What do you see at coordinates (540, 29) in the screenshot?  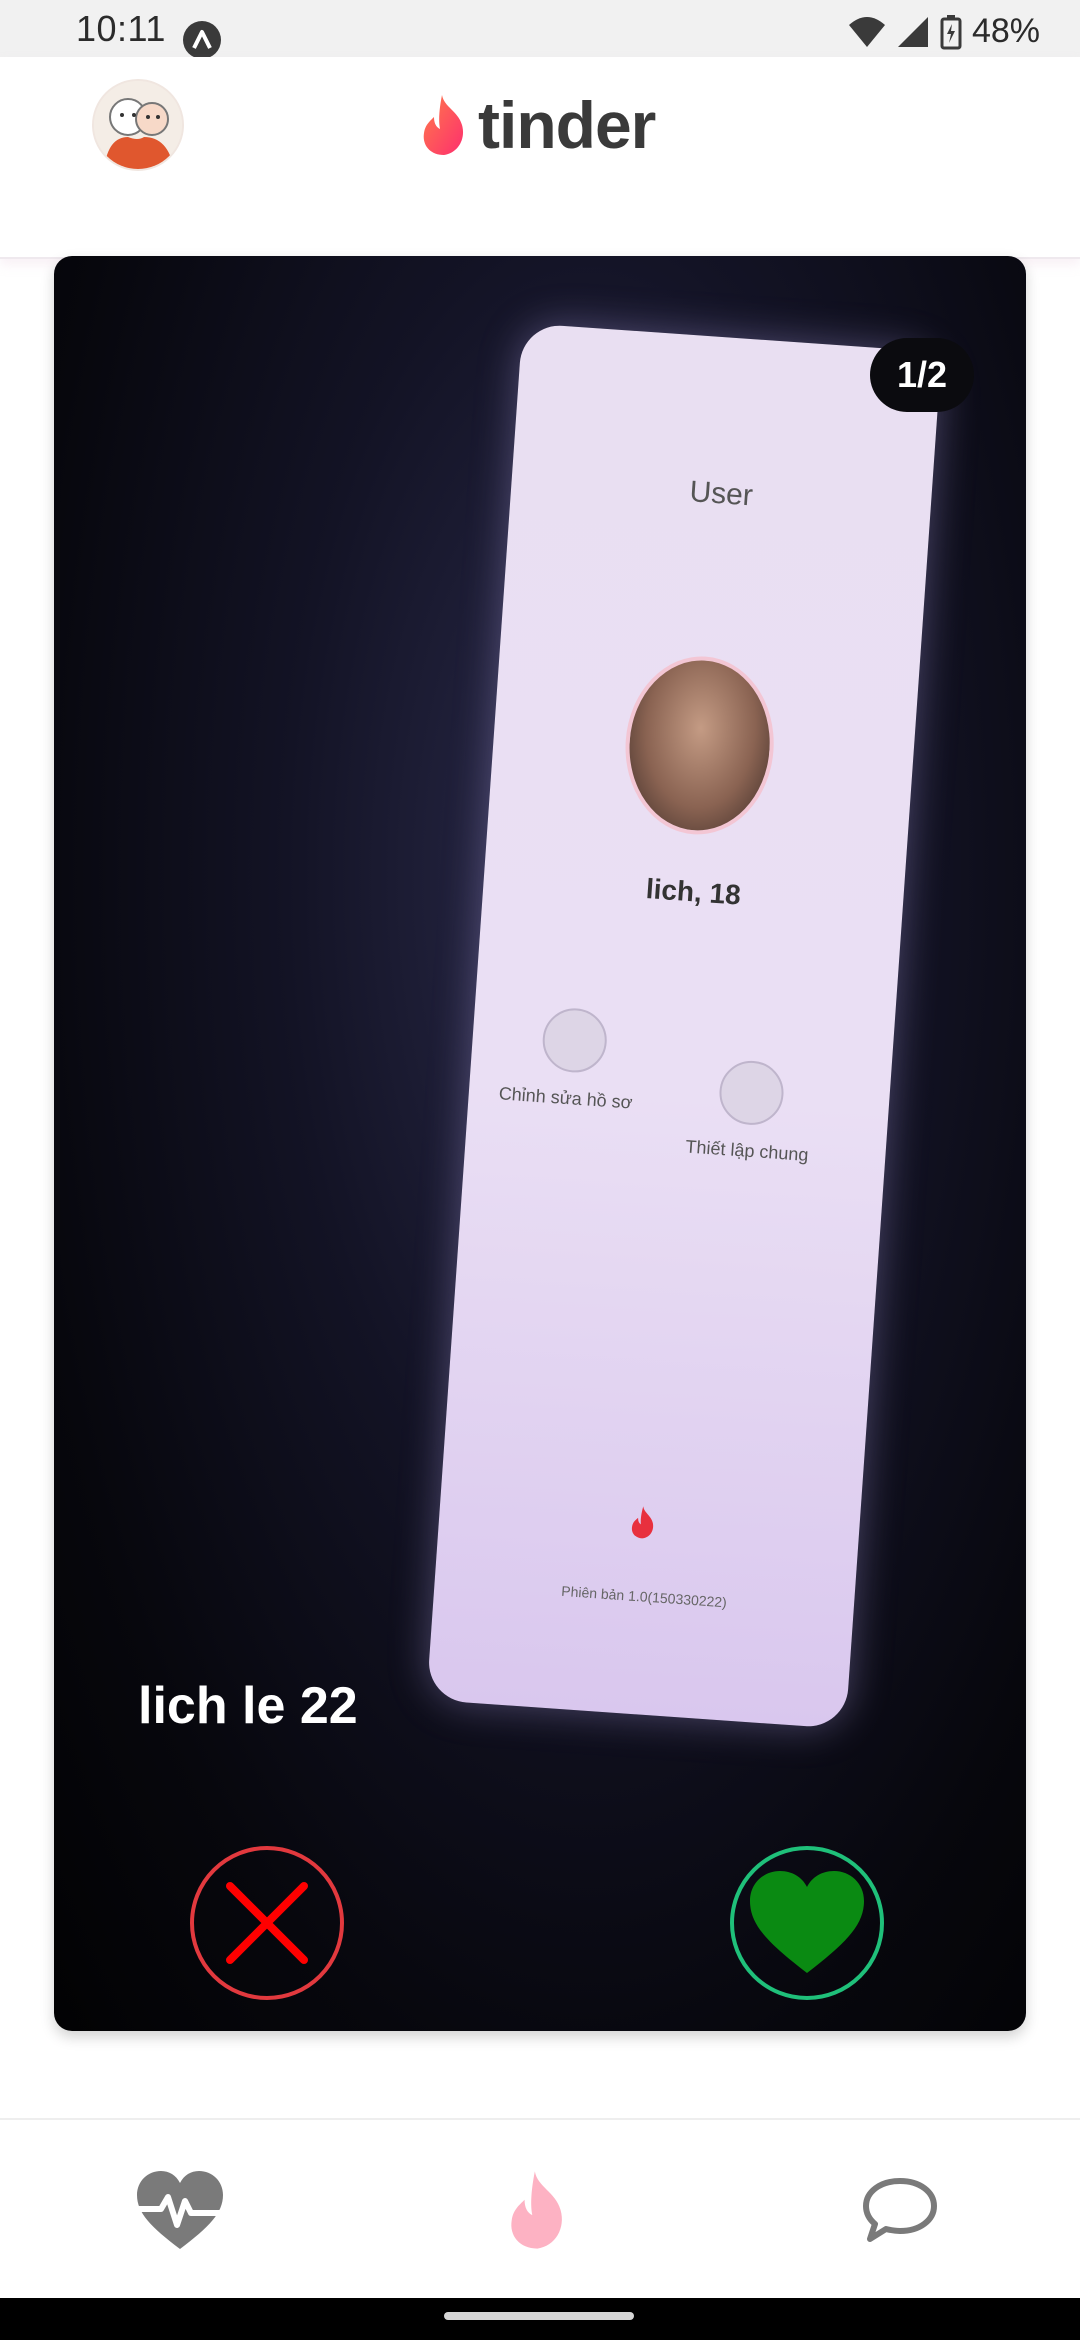 I see `status-bar: 10:11 48%` at bounding box center [540, 29].